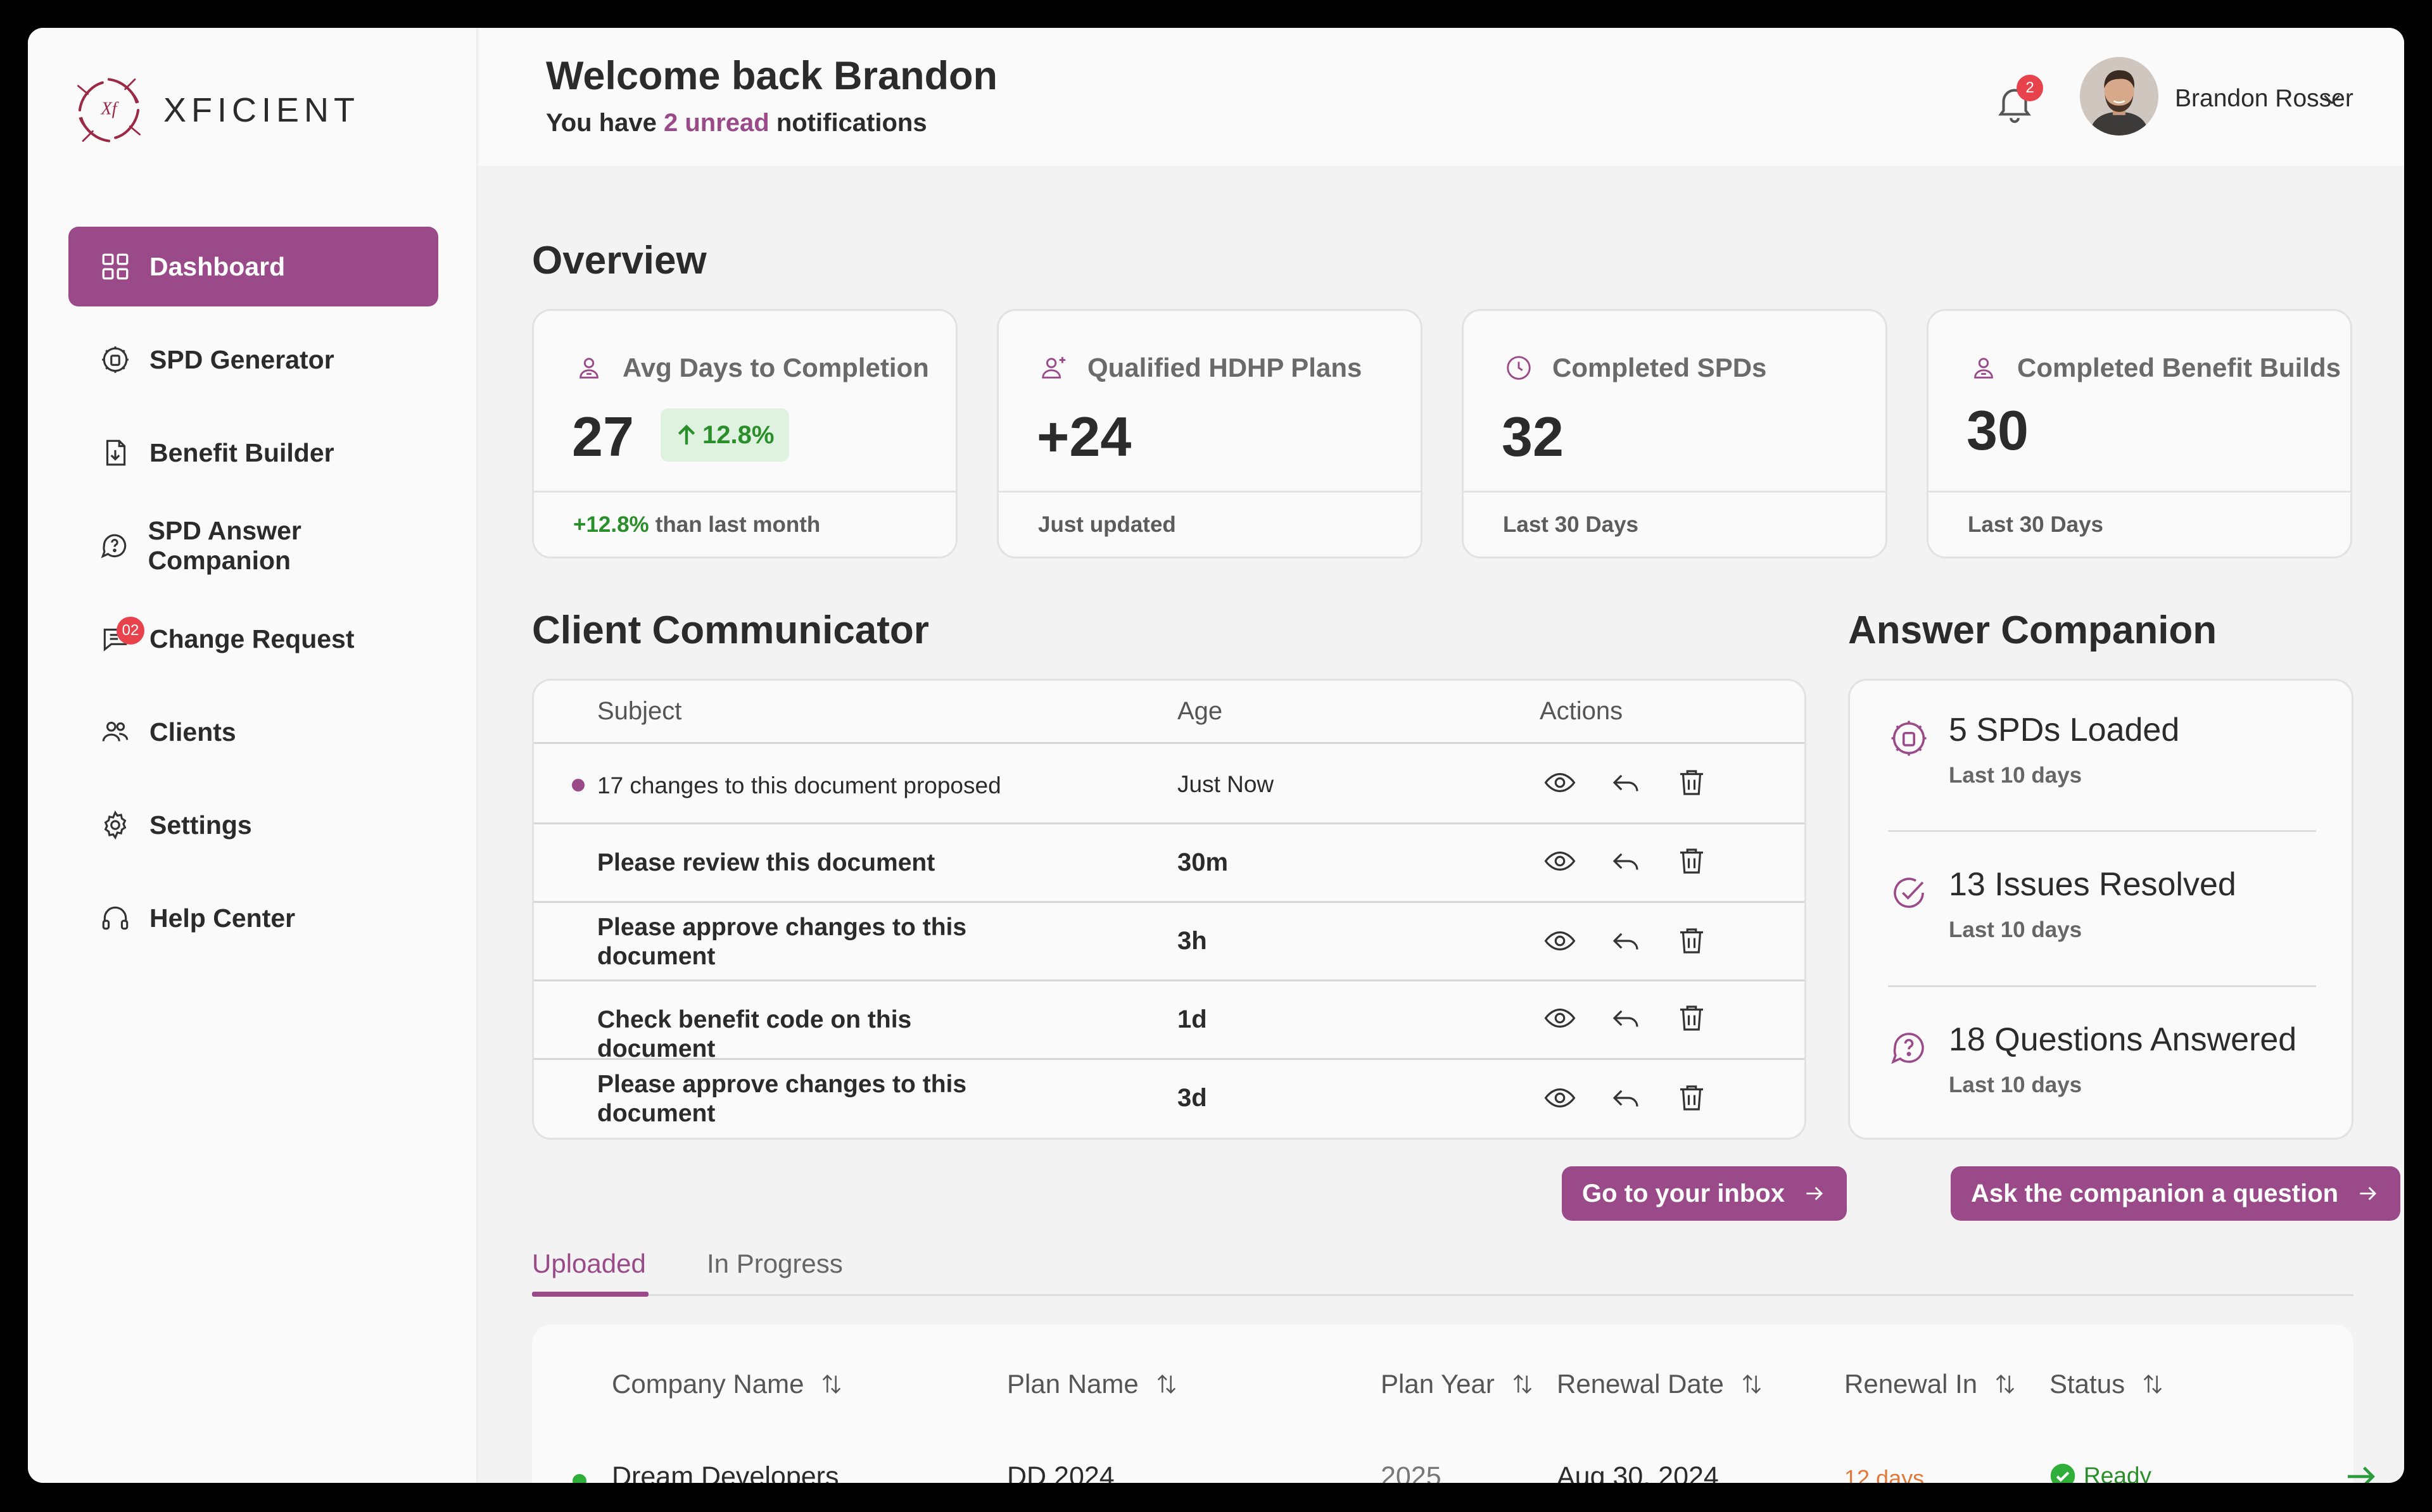 This screenshot has height=1512, width=2432. I want to click on cell-company: Dream Developers, so click(725, 1472).